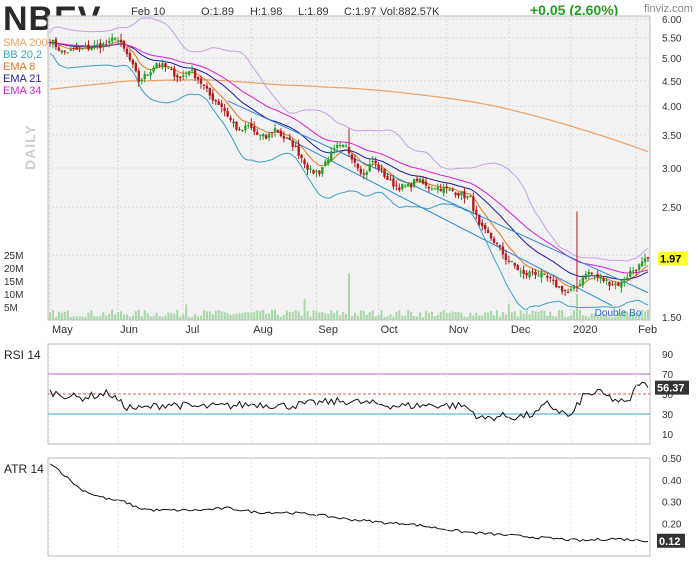 The image size is (700, 566). Describe the element at coordinates (618, 313) in the screenshot. I see `double-bottom-annotation: Double Bo` at that location.